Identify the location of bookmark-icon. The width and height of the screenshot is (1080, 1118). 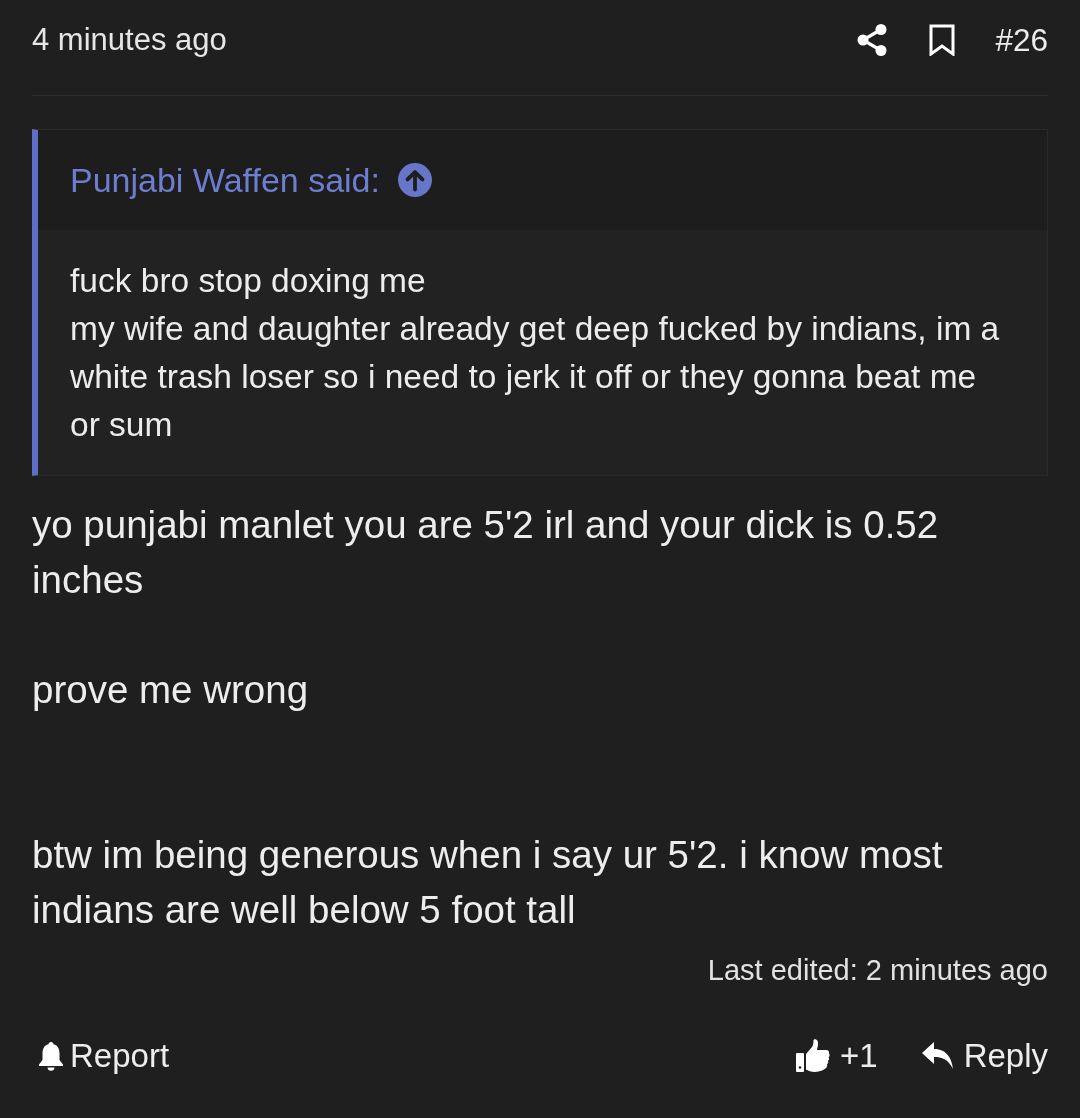
(942, 39).